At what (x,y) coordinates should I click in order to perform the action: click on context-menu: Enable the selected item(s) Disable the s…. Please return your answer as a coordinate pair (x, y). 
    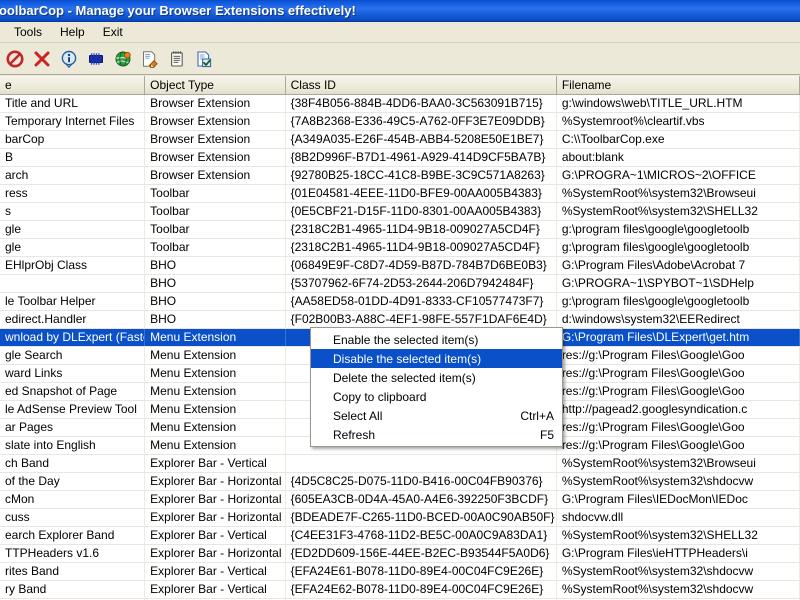
    Looking at the image, I should click on (436, 387).